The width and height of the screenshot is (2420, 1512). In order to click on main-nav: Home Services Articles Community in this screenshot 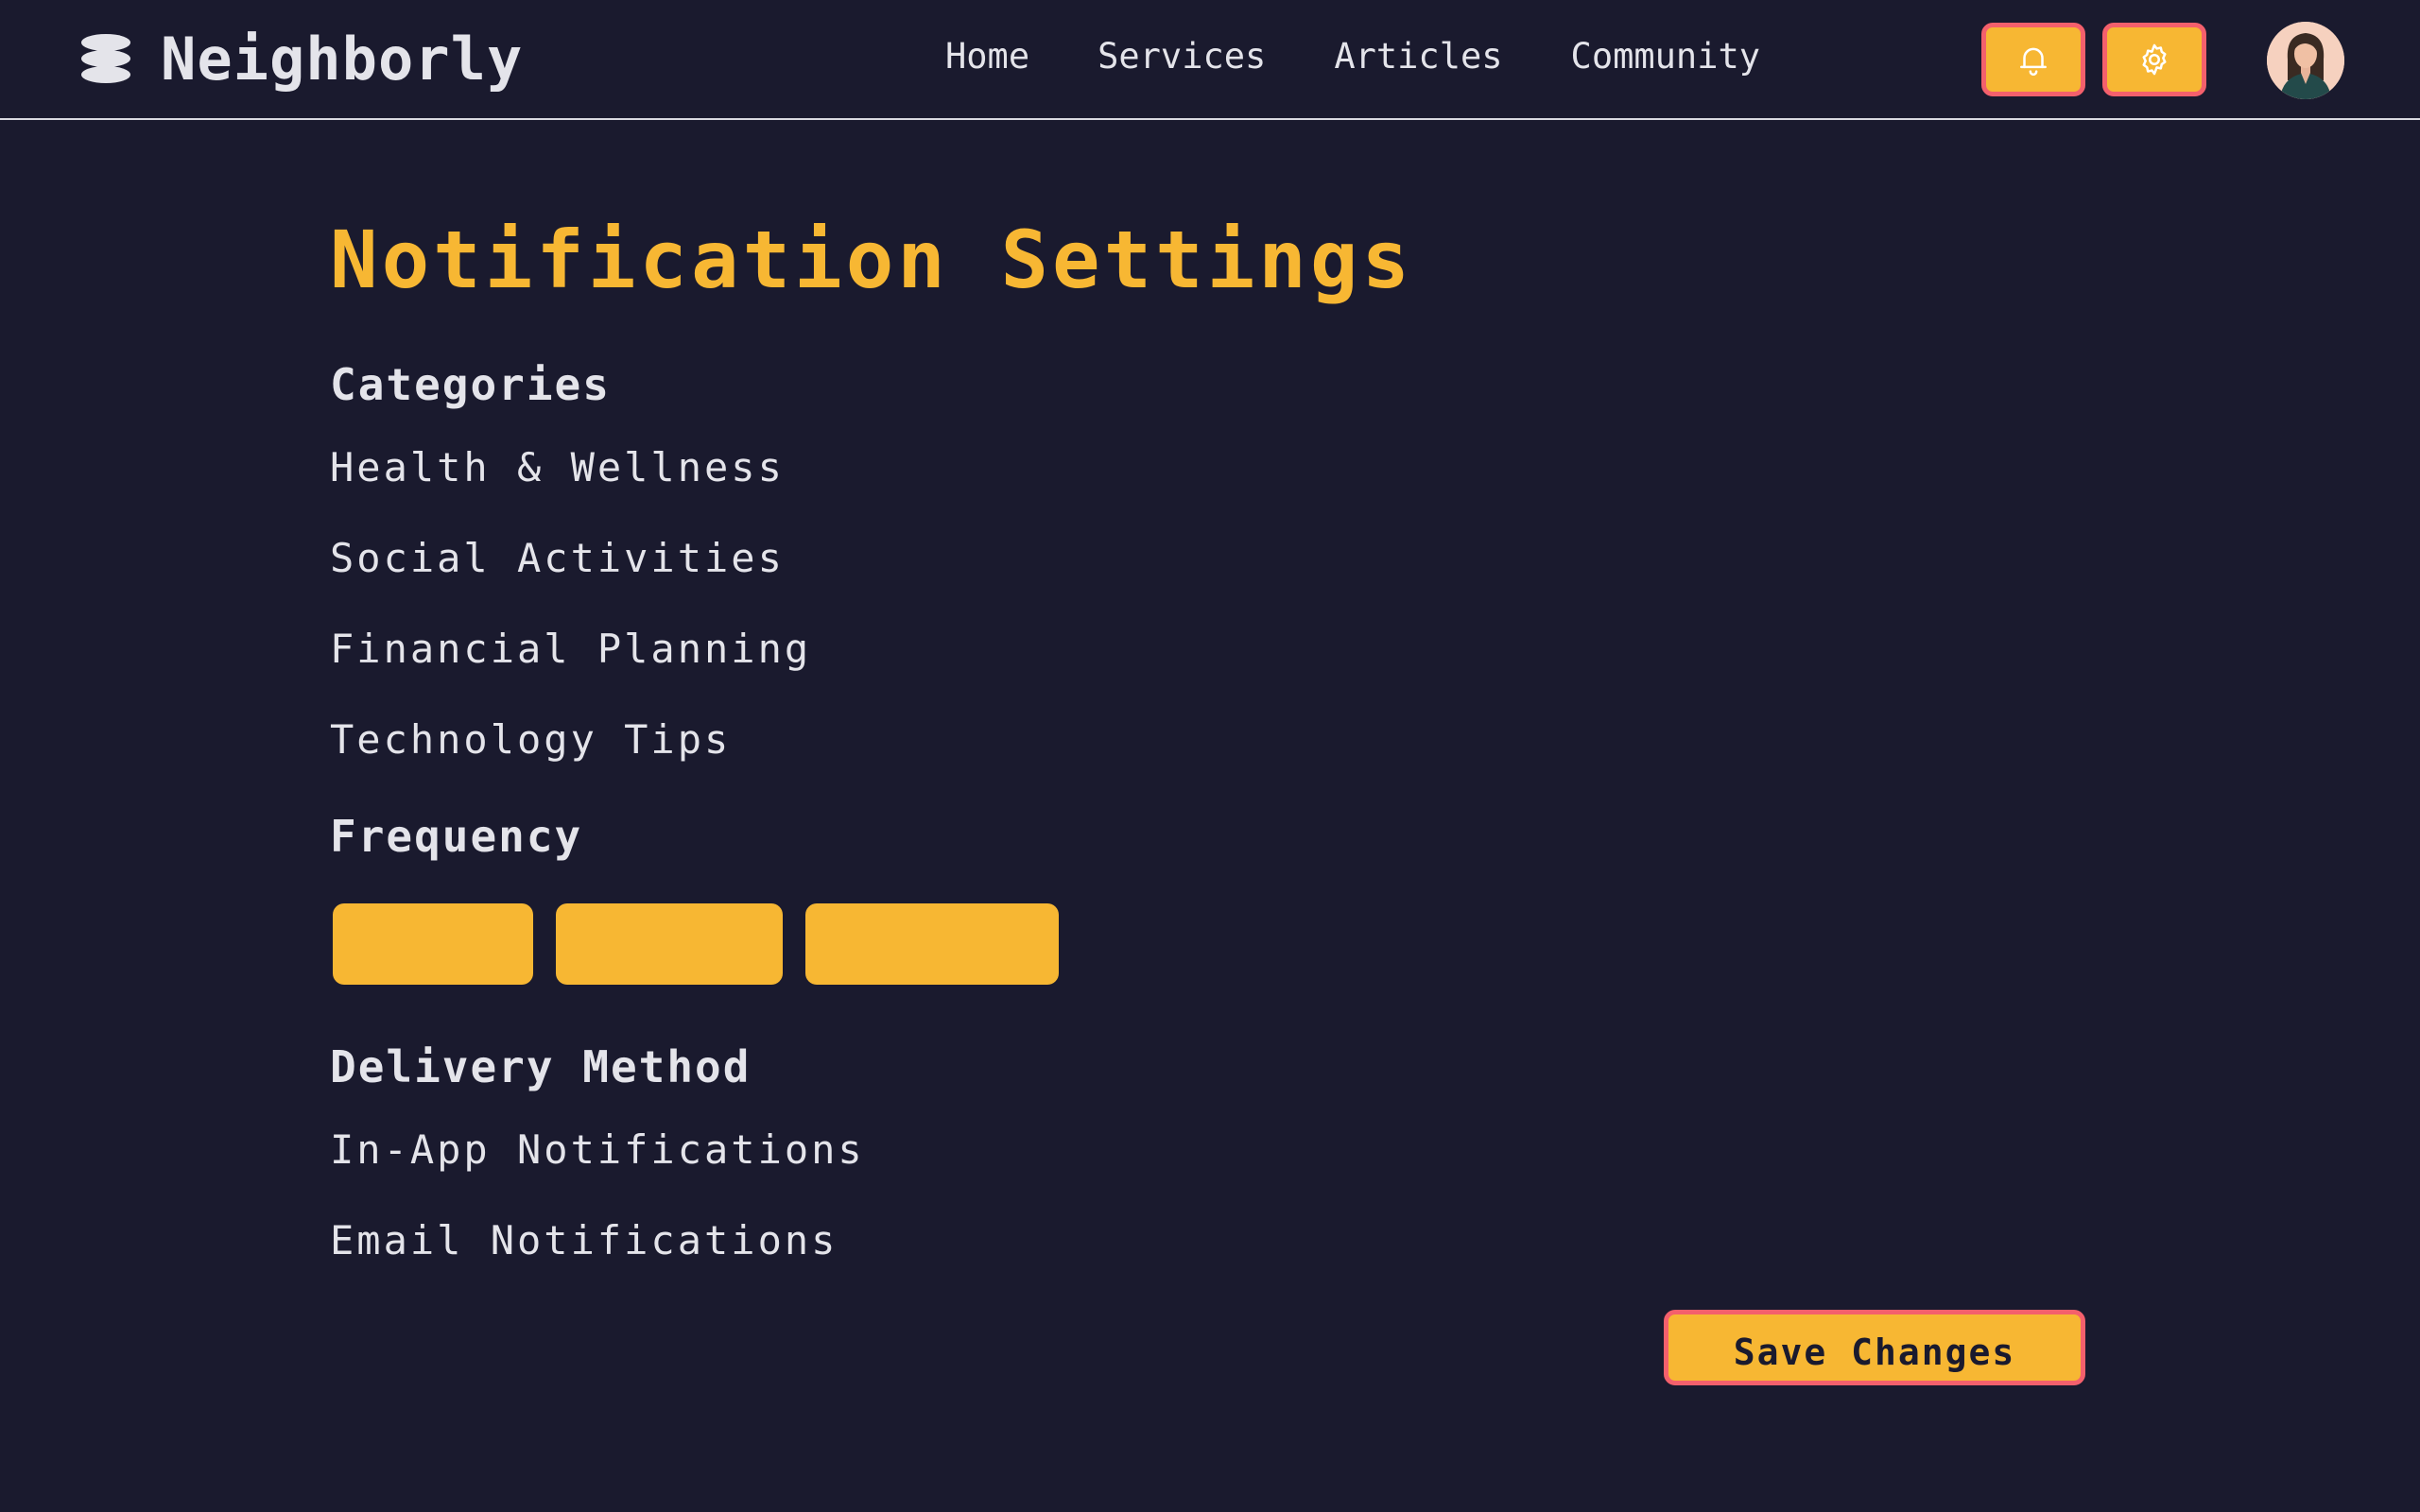, I will do `click(1386, 56)`.